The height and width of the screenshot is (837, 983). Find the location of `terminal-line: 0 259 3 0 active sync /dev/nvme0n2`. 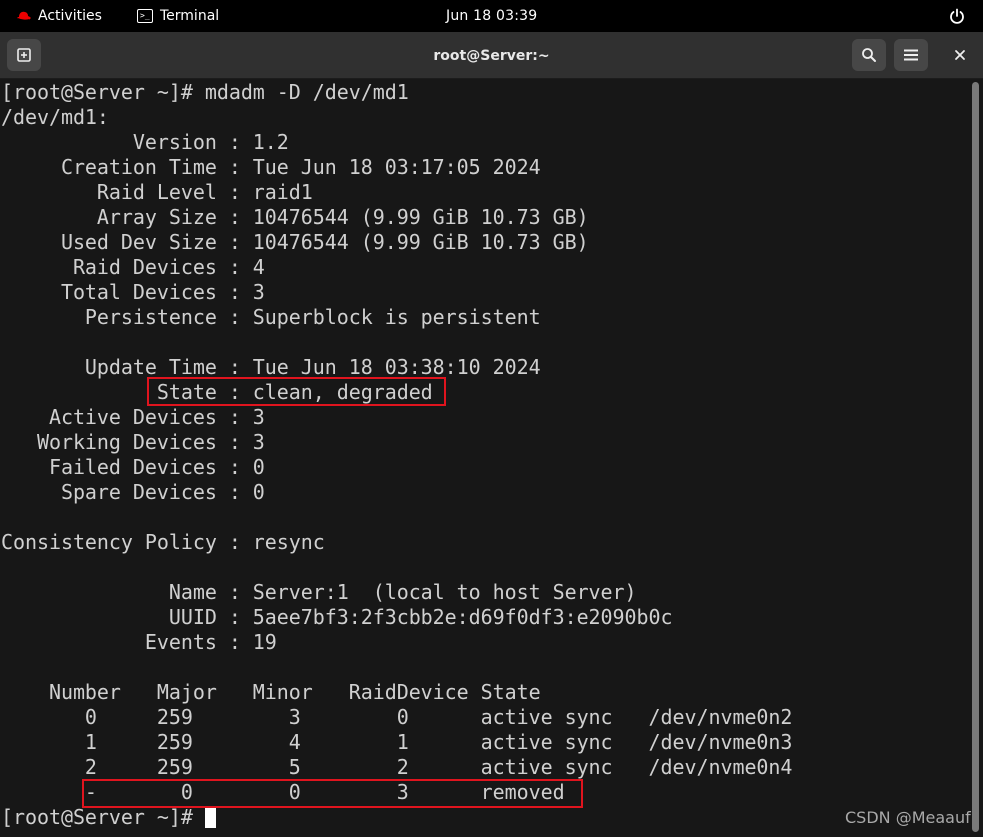

terminal-line: 0 259 3 0 active sync /dev/nvme0n2 is located at coordinates (397, 717).